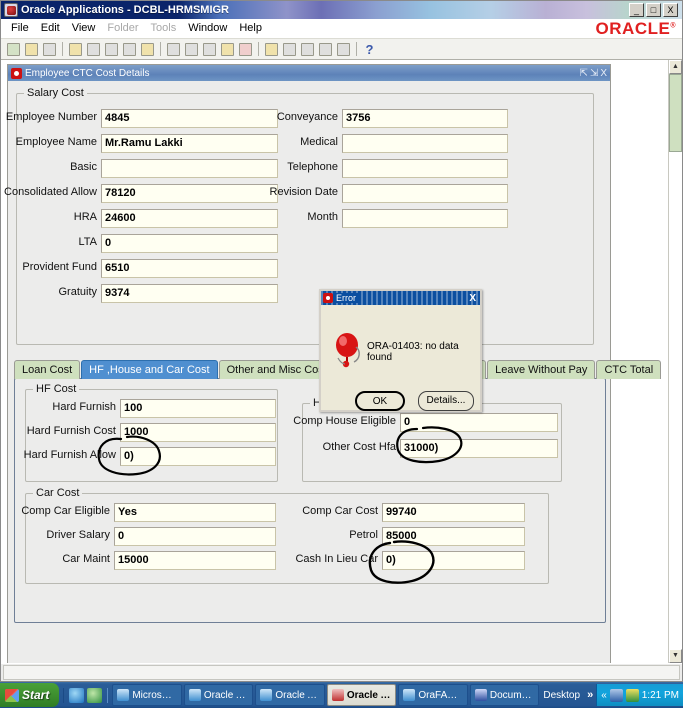  What do you see at coordinates (479, 422) in the screenshot?
I see `input-comp-house-eligible: 0` at bounding box center [479, 422].